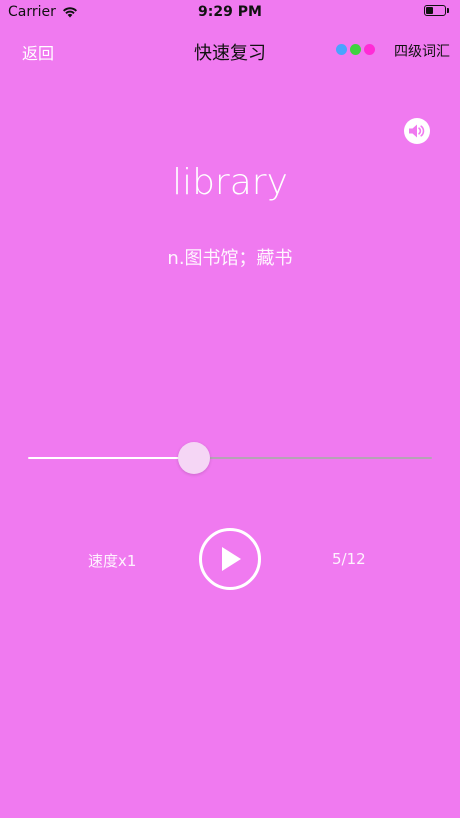 This screenshot has height=818, width=460. Describe the element at coordinates (111, 458) in the screenshot. I see `slider-fill` at that location.